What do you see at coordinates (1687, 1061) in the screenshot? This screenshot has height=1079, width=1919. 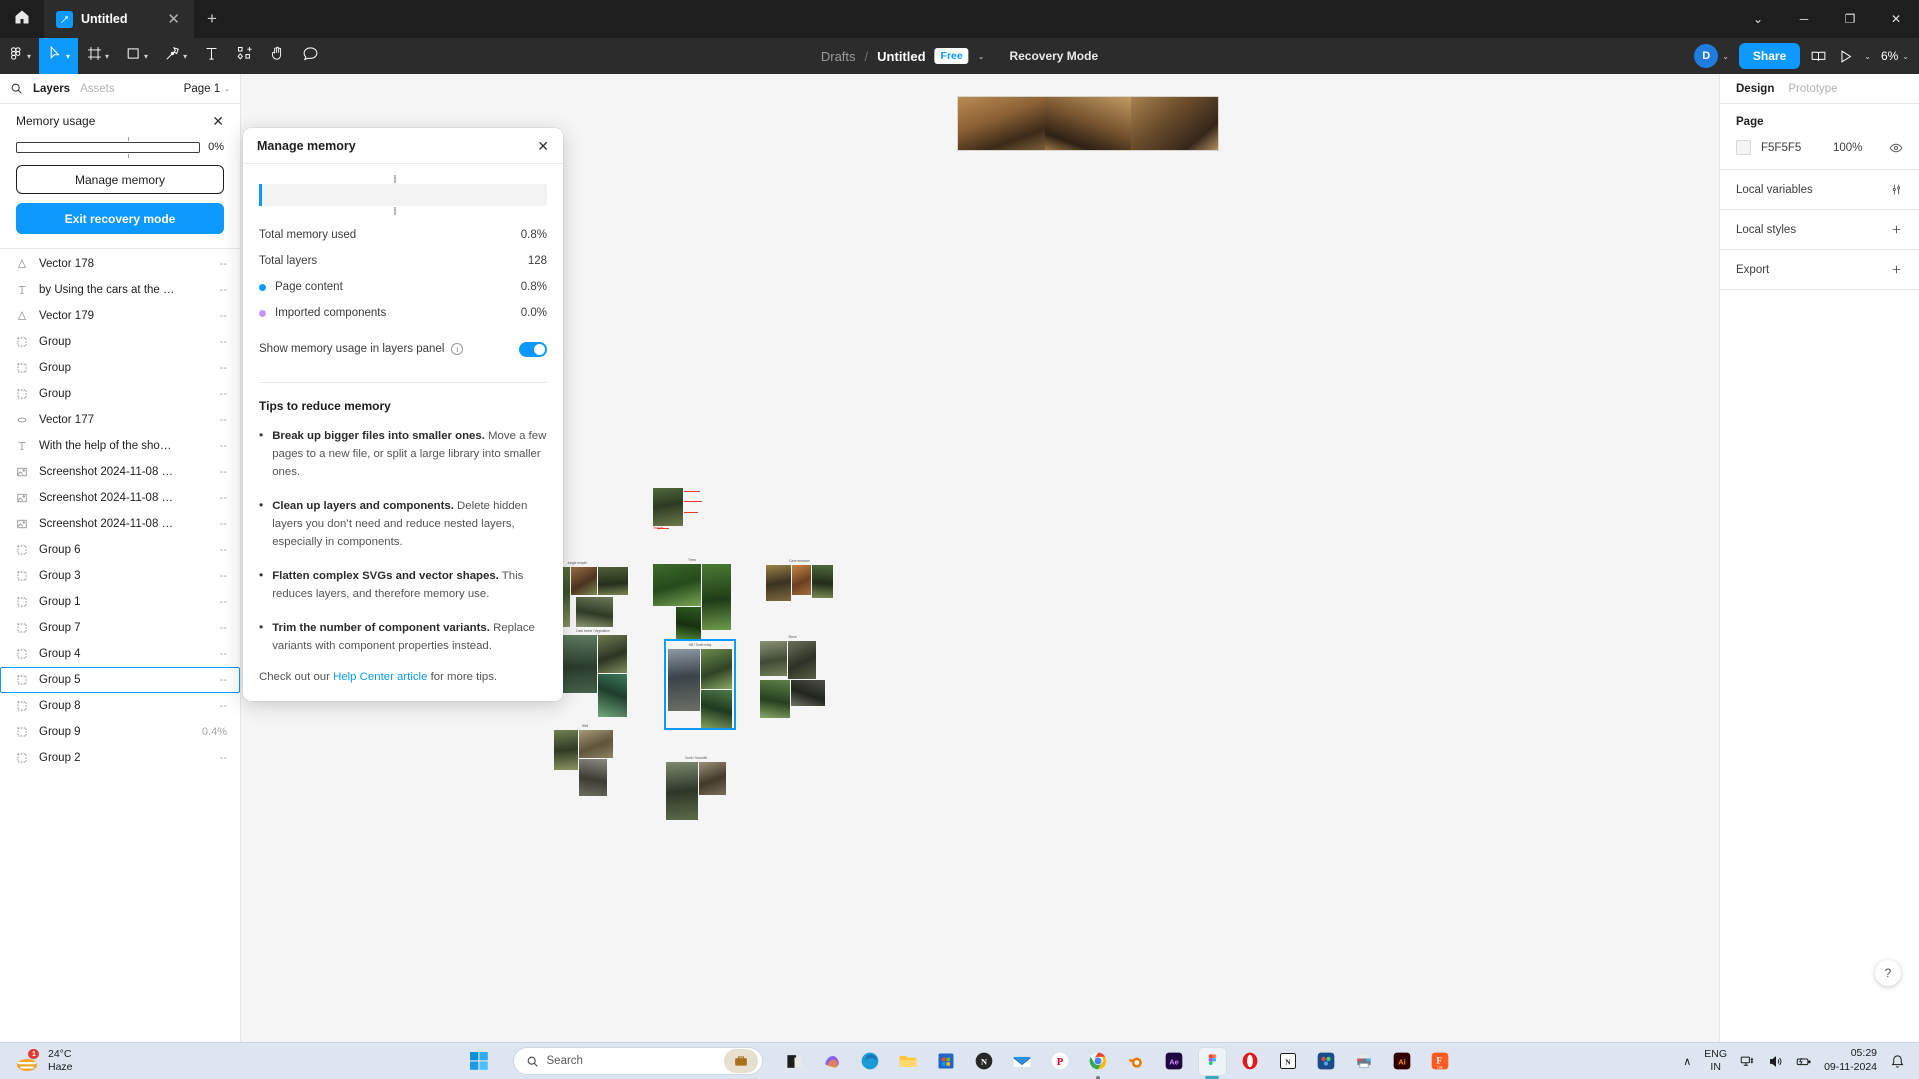 I see `tray-chevron-up-icon: ∧` at bounding box center [1687, 1061].